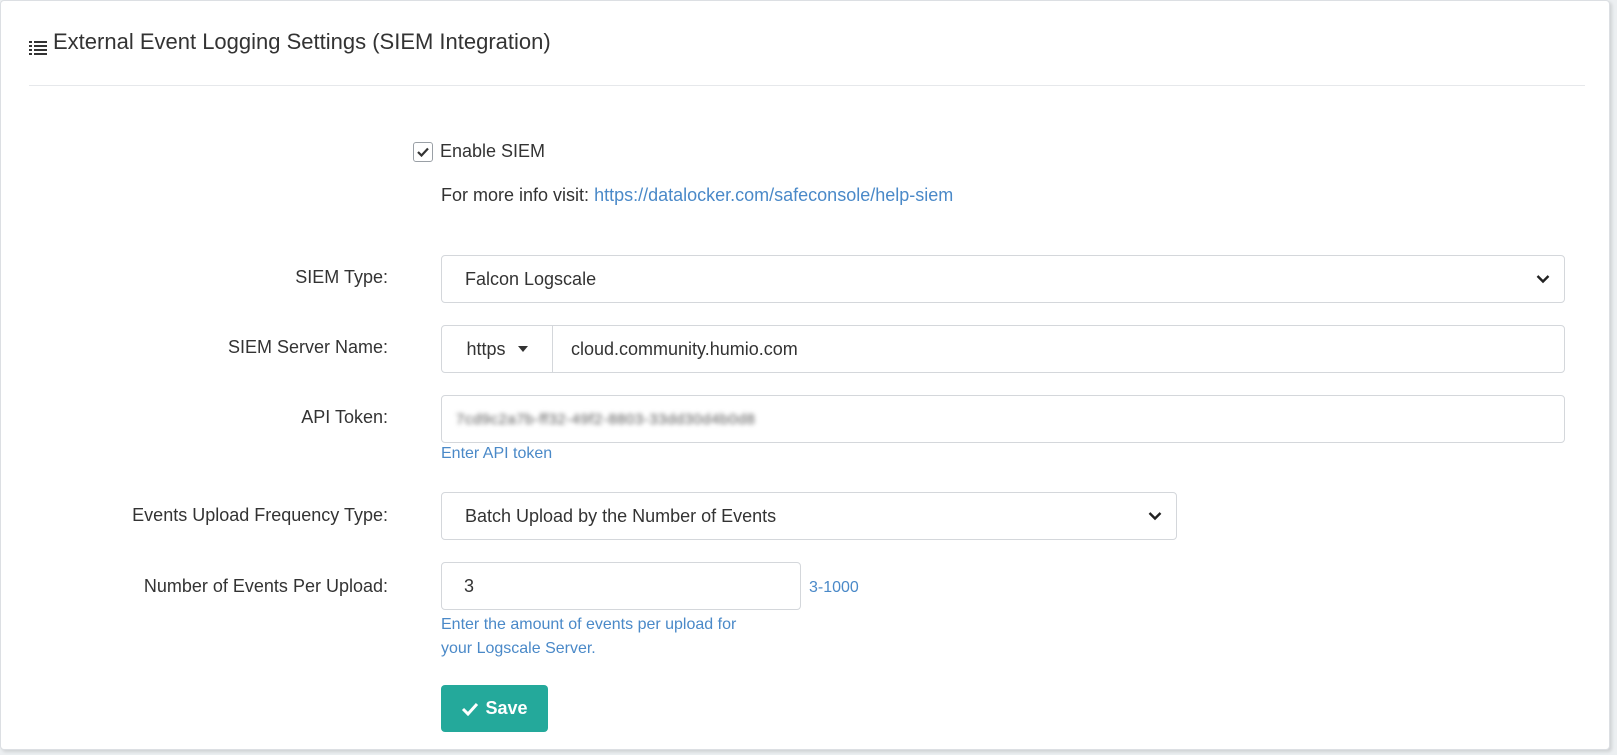 This screenshot has width=1617, height=755. I want to click on events-per-upload-value: 3, so click(469, 585).